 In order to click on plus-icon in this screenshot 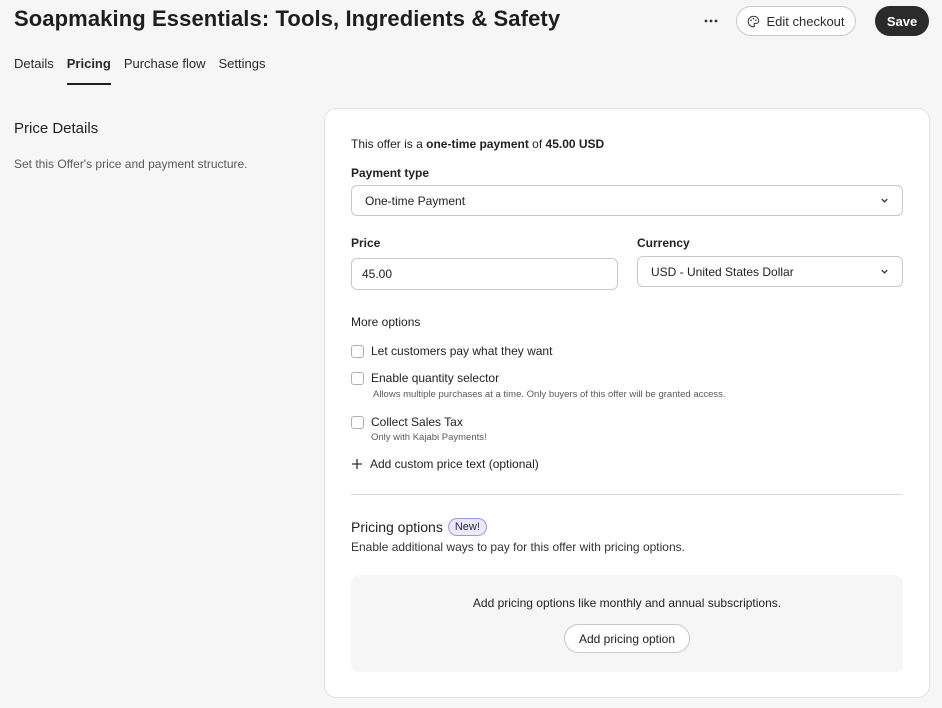, I will do `click(357, 464)`.